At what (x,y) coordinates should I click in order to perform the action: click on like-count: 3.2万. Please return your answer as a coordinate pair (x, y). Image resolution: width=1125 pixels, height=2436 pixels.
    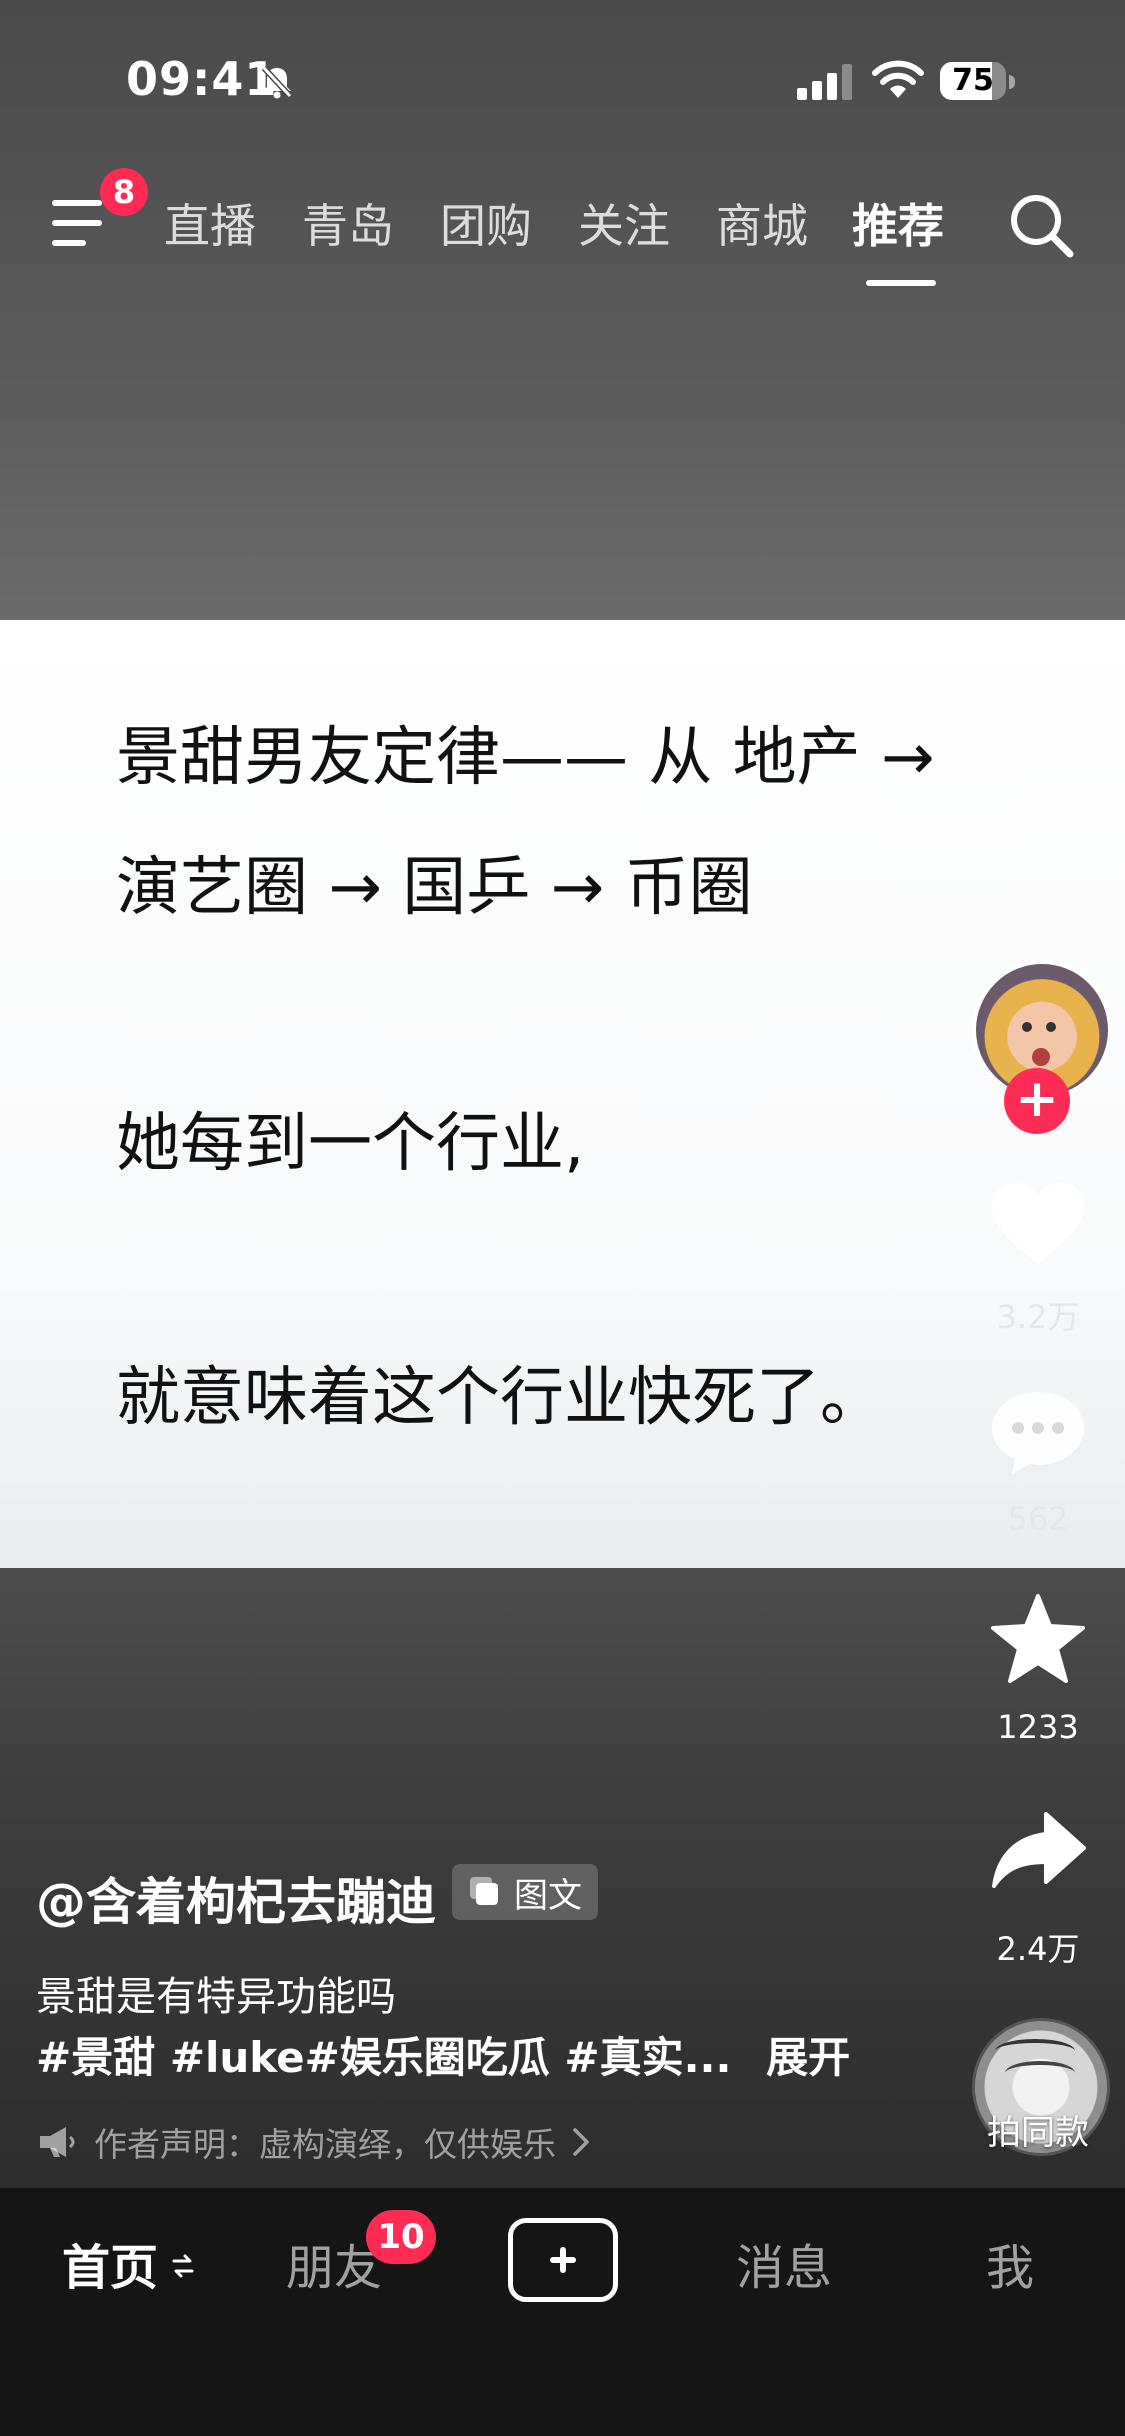
    Looking at the image, I should click on (1038, 1317).